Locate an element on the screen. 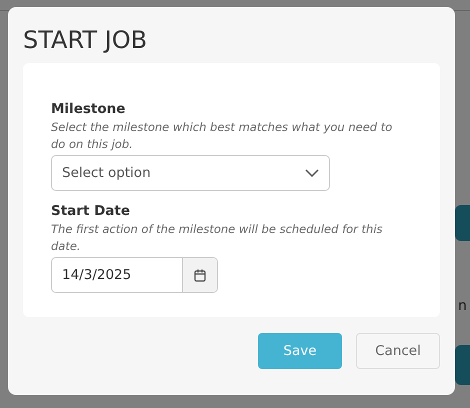 This screenshot has height=408, width=470. field-label: Milestone is located at coordinates (88, 109).